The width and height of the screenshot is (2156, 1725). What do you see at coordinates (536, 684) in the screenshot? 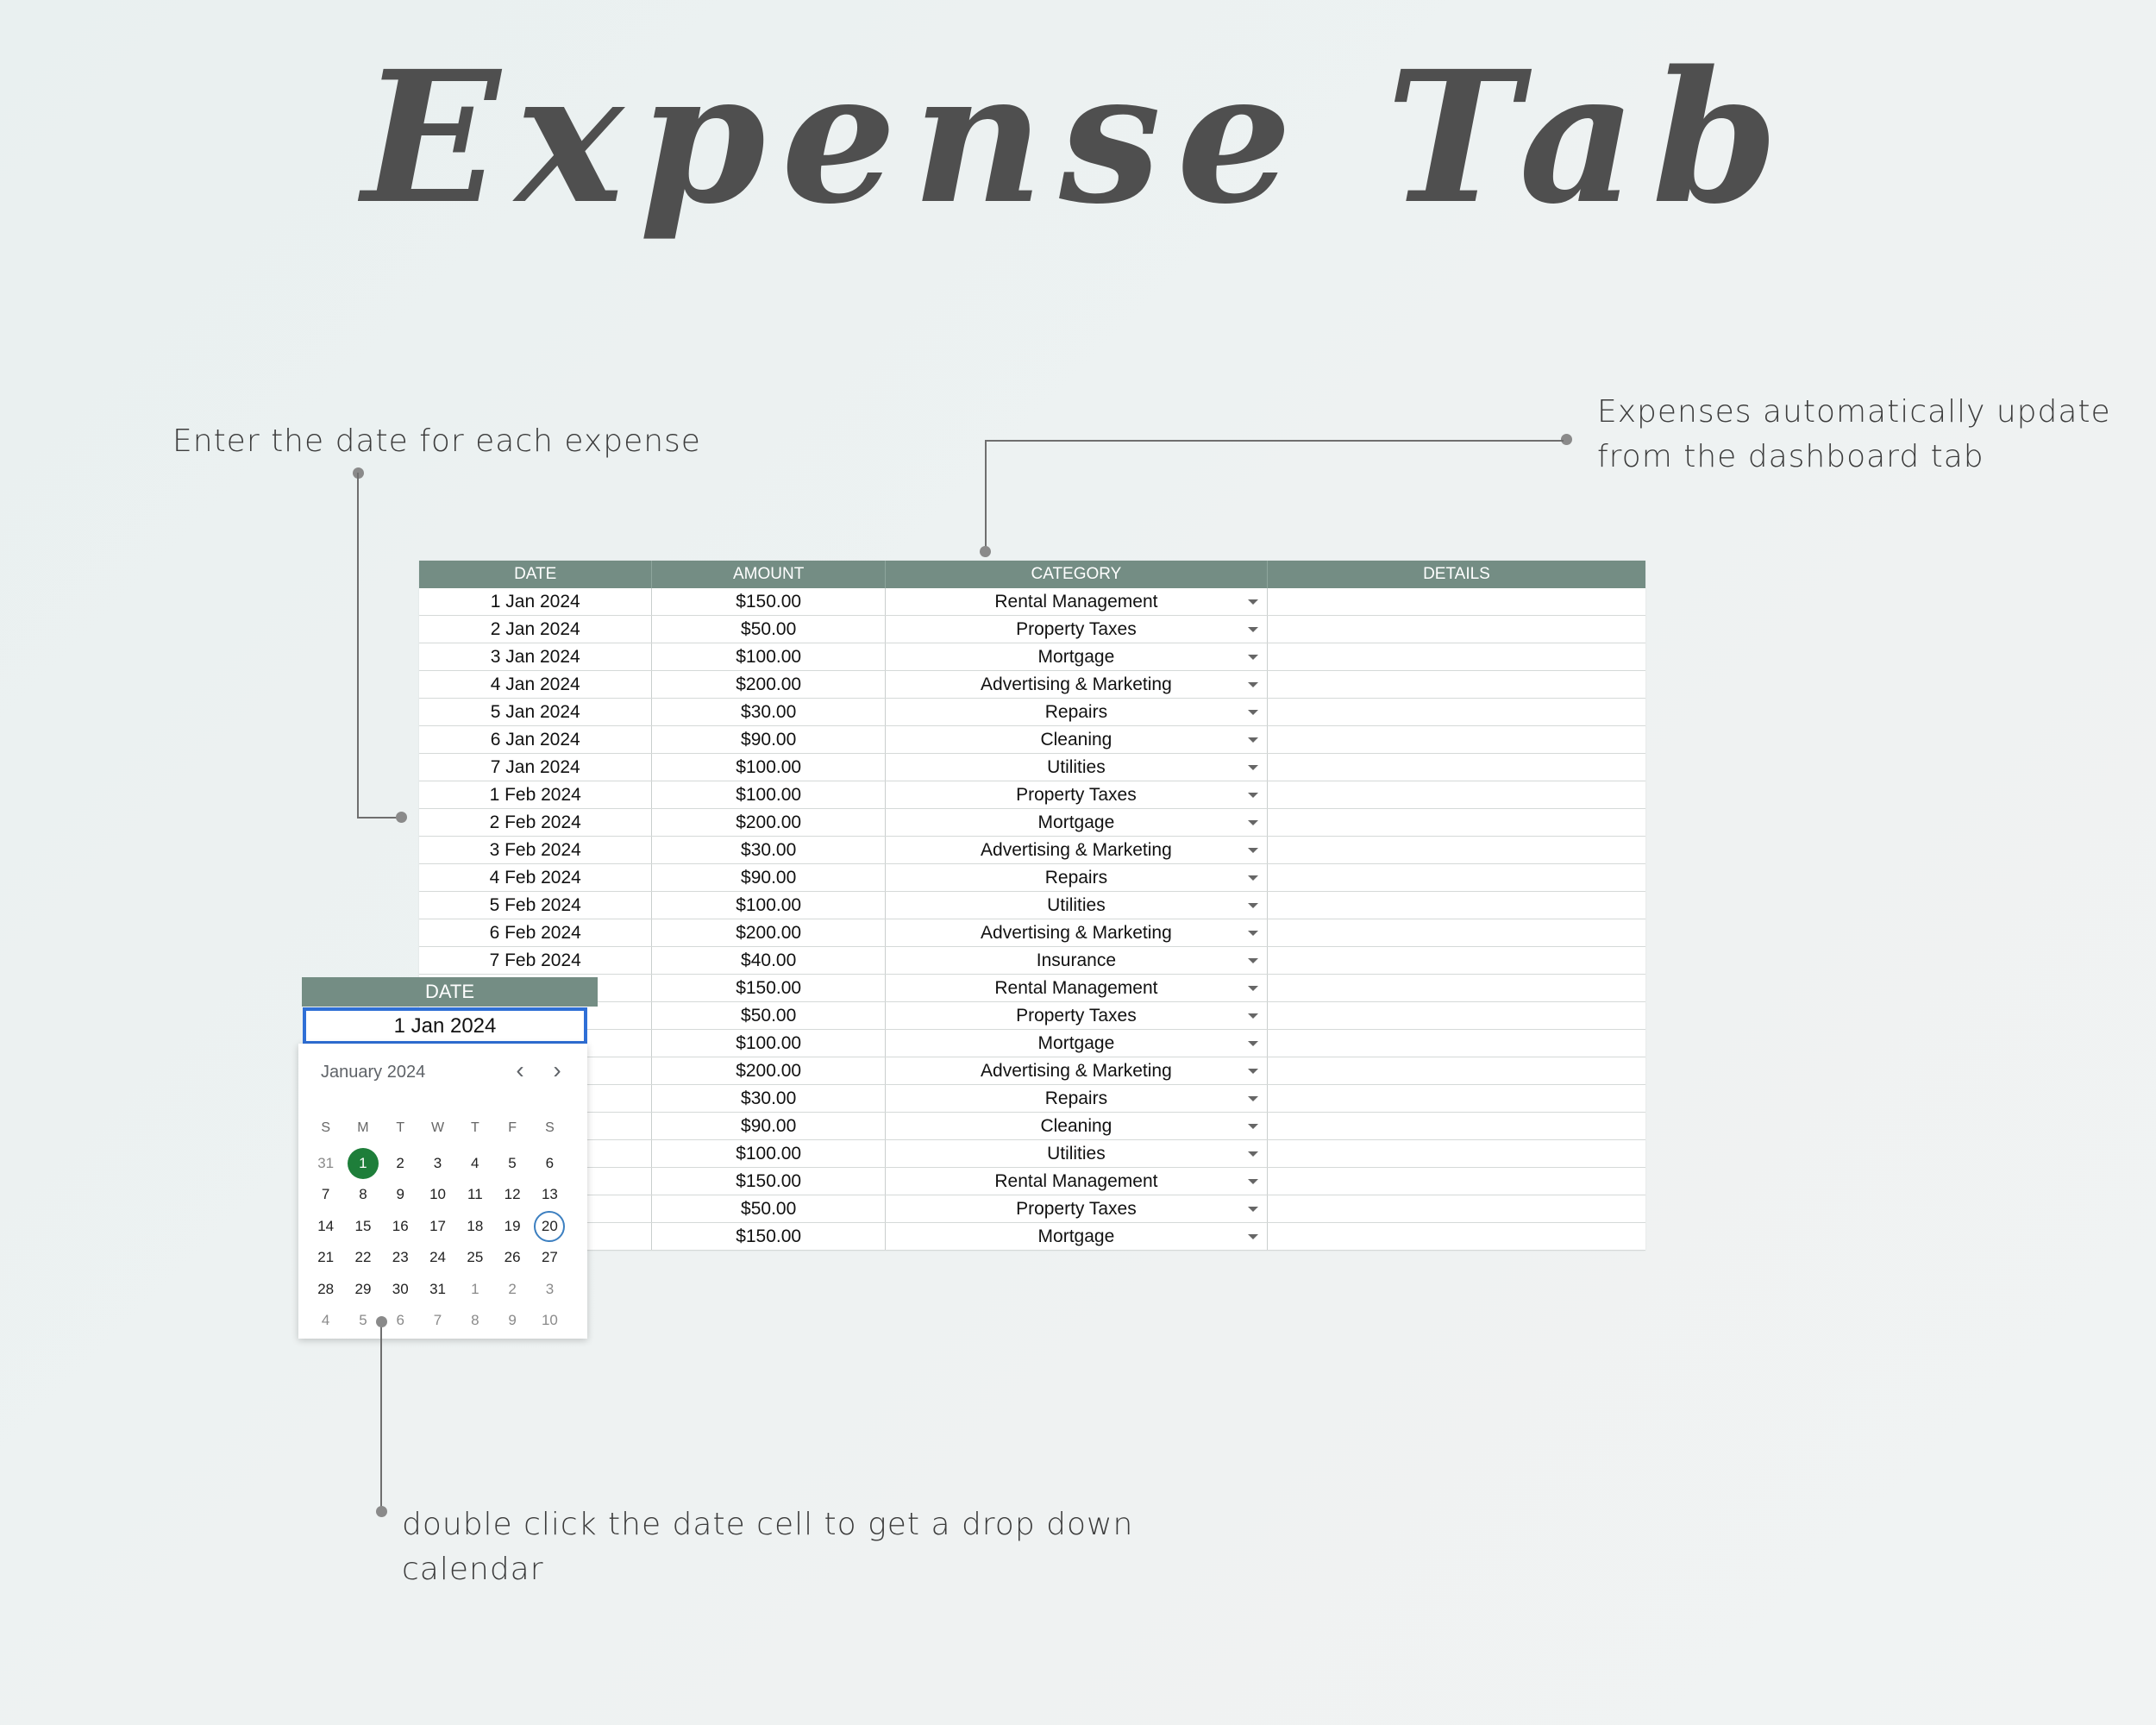
I see `date-cell: 4 Jan 2024` at bounding box center [536, 684].